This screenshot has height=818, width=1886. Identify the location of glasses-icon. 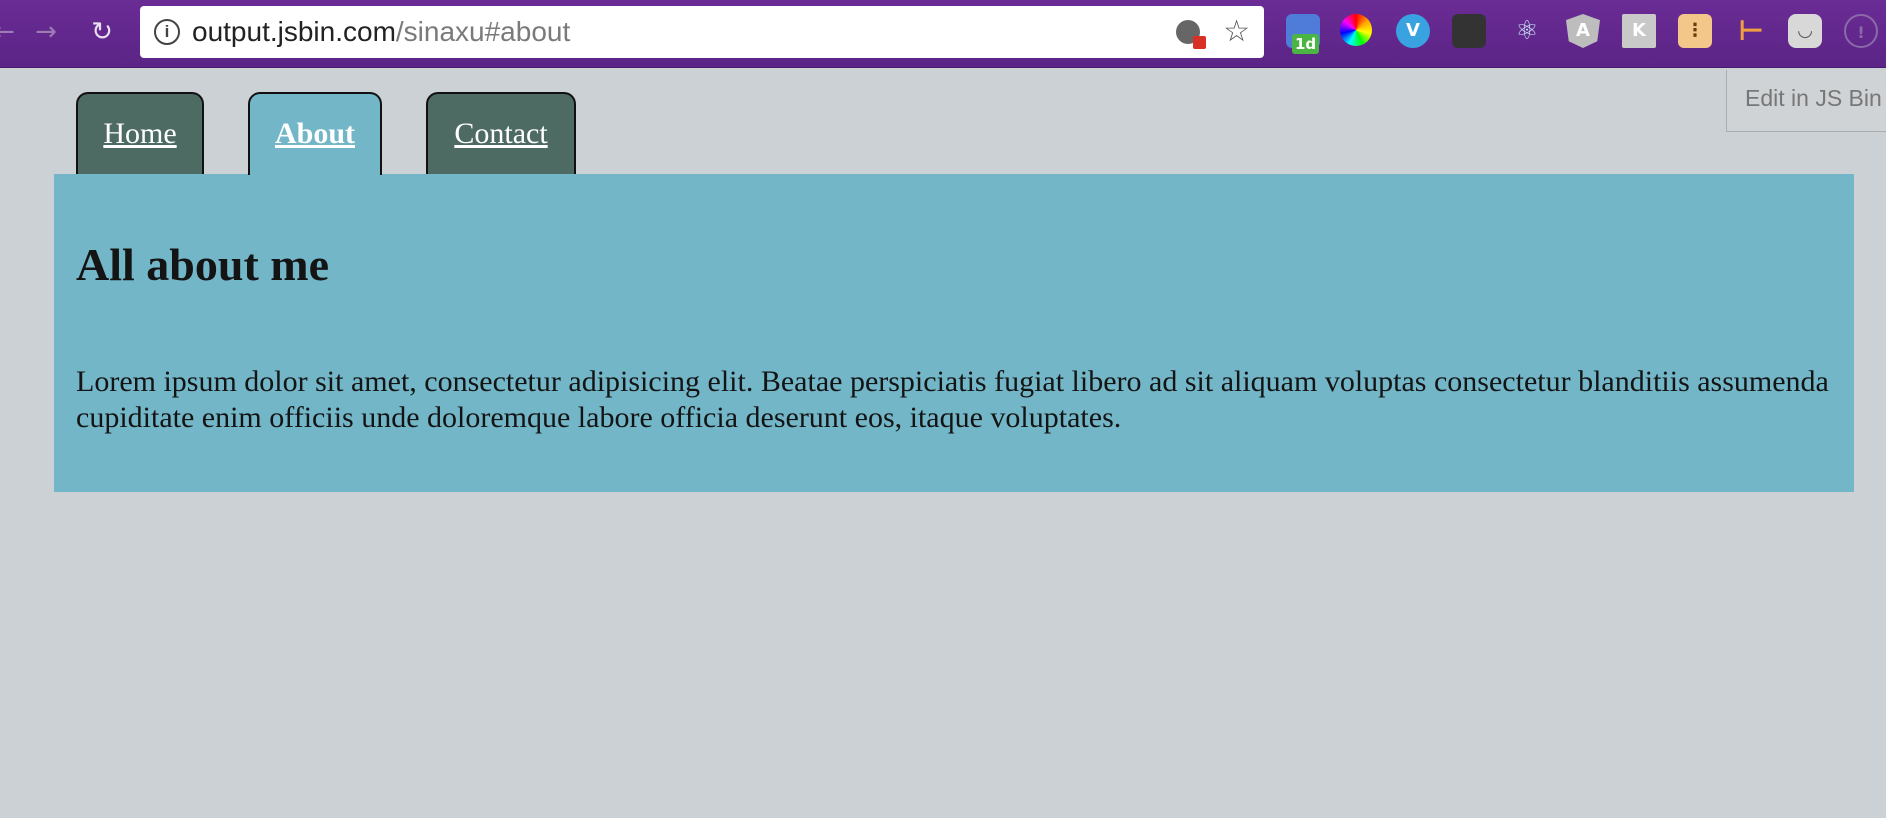
(1469, 31).